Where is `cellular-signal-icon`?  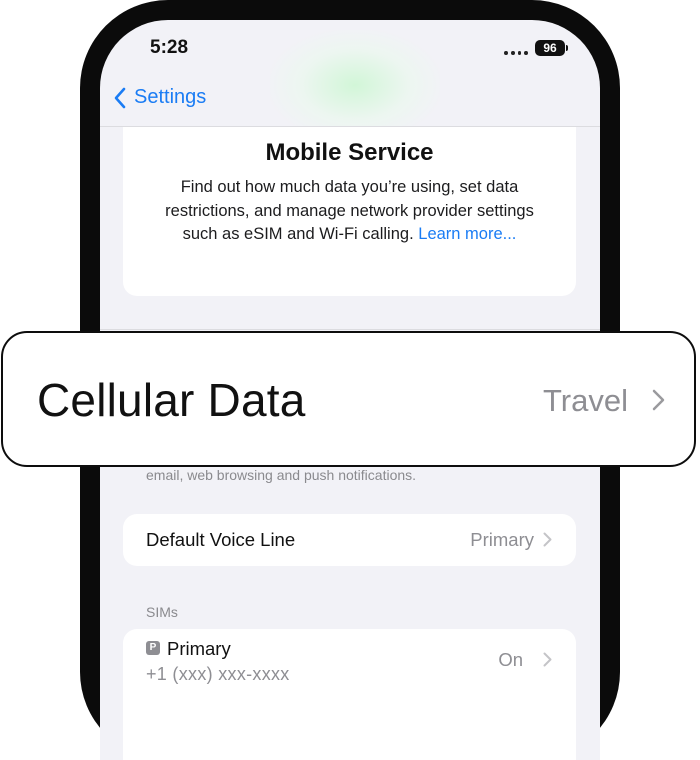 cellular-signal-icon is located at coordinates (516, 51).